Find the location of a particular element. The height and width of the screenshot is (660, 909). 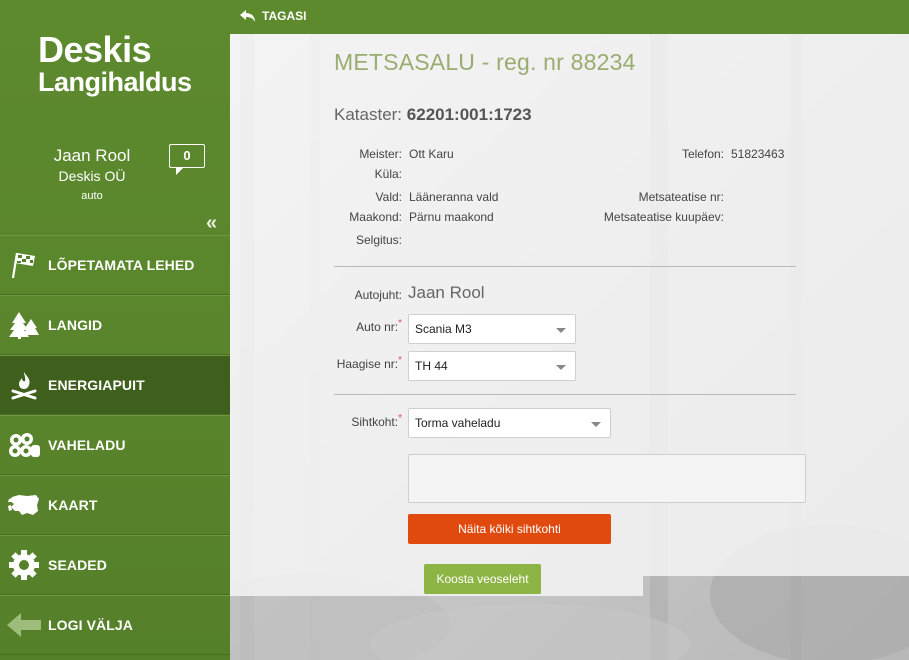

show-all-destinations-button: Näita kõiki sihtkohti is located at coordinates (509, 529).